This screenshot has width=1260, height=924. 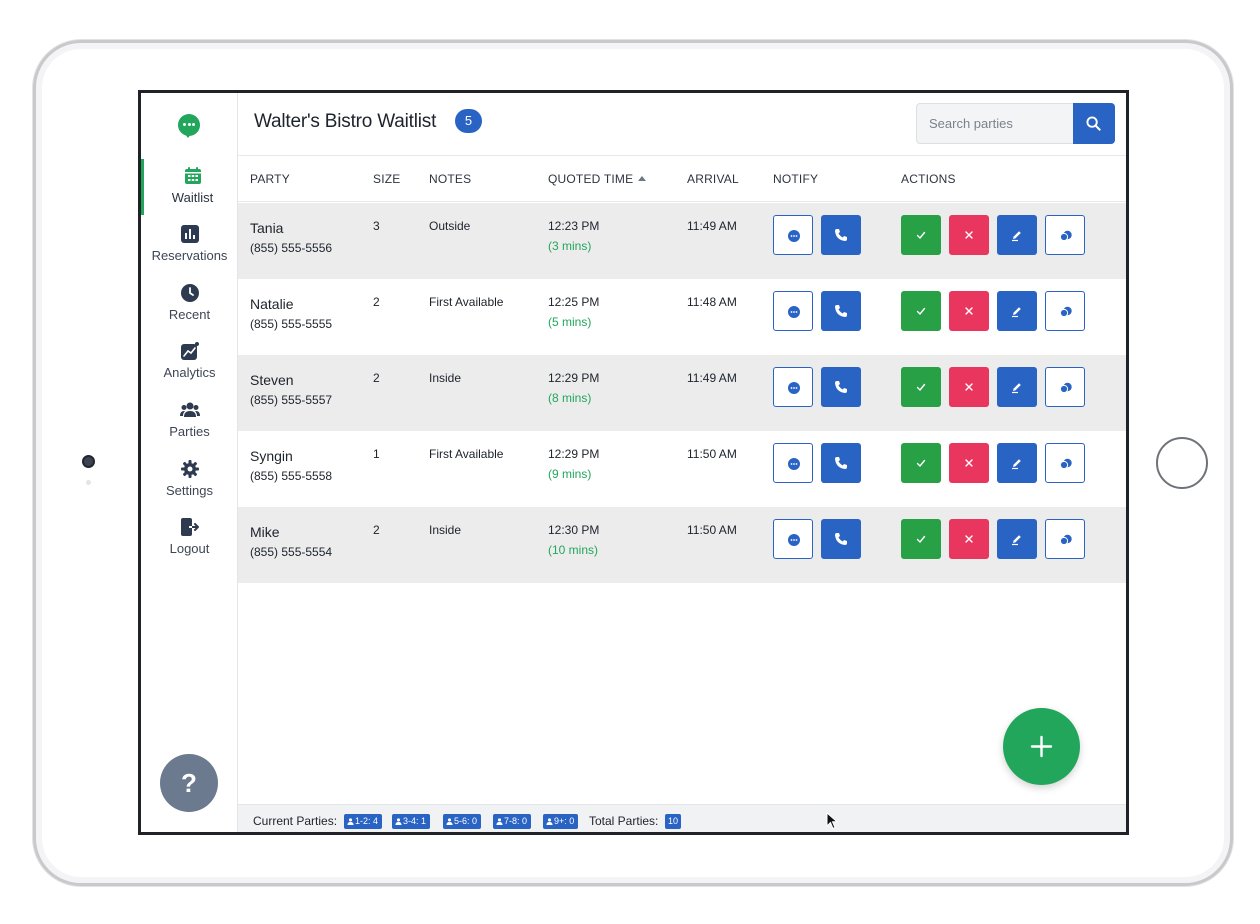 What do you see at coordinates (574, 530) in the screenshot?
I see `quoted-time: 12:30 PM` at bounding box center [574, 530].